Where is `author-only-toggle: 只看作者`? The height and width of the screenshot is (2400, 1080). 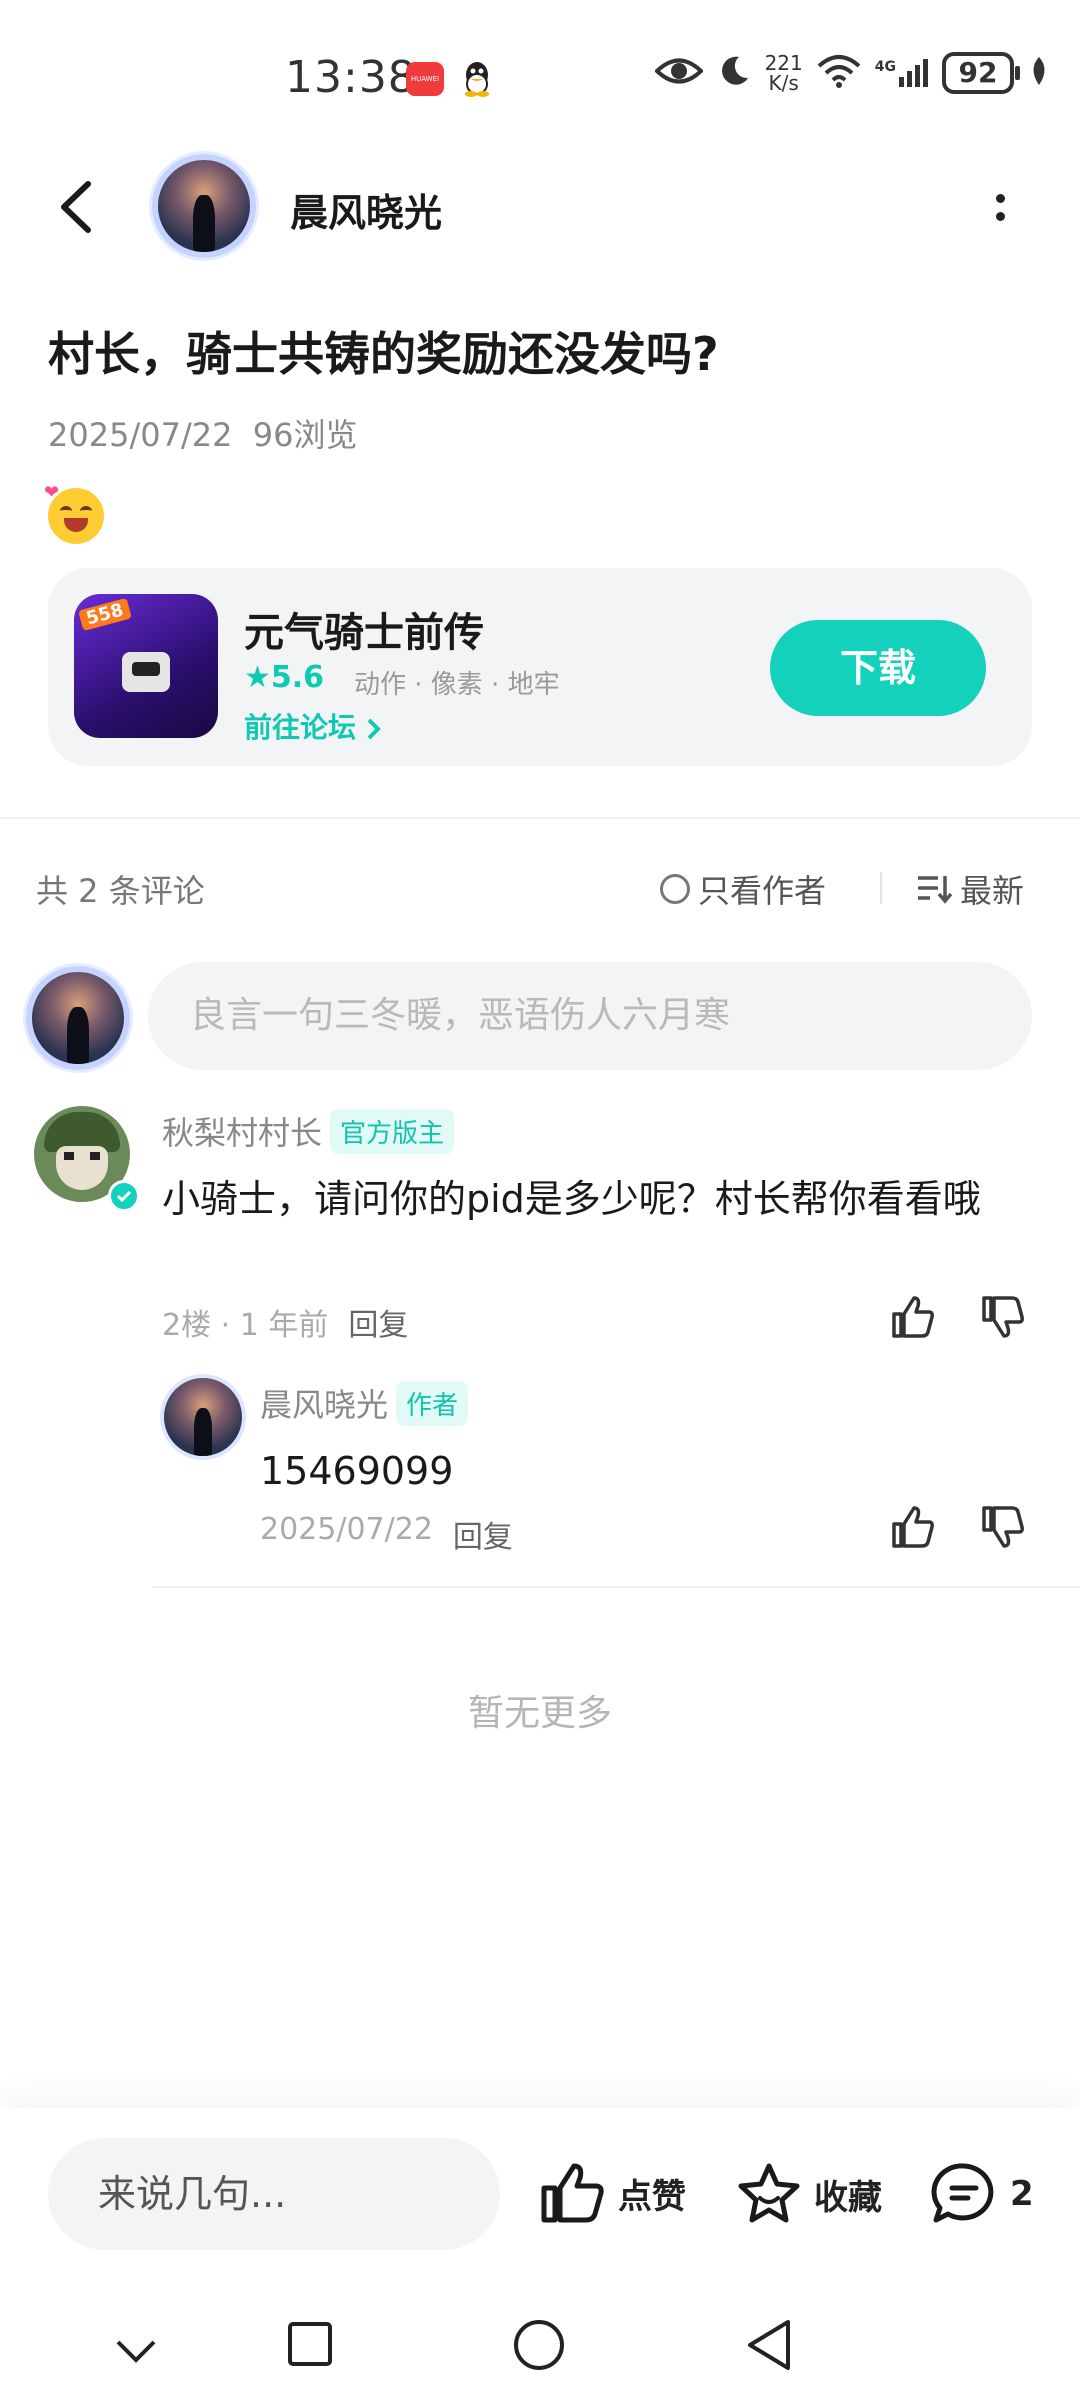 author-only-toggle: 只看作者 is located at coordinates (743, 889).